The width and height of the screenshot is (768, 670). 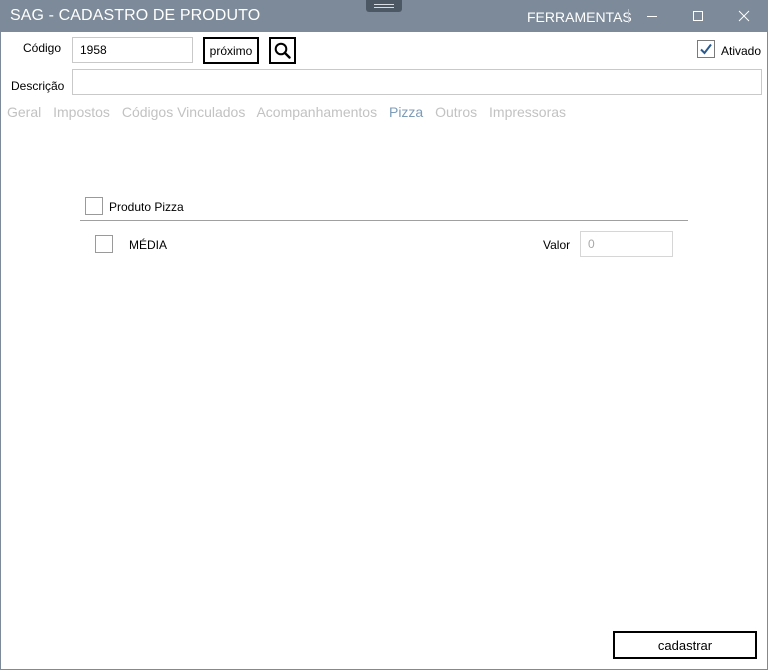 I want to click on maximize-button, so click(x=698, y=16).